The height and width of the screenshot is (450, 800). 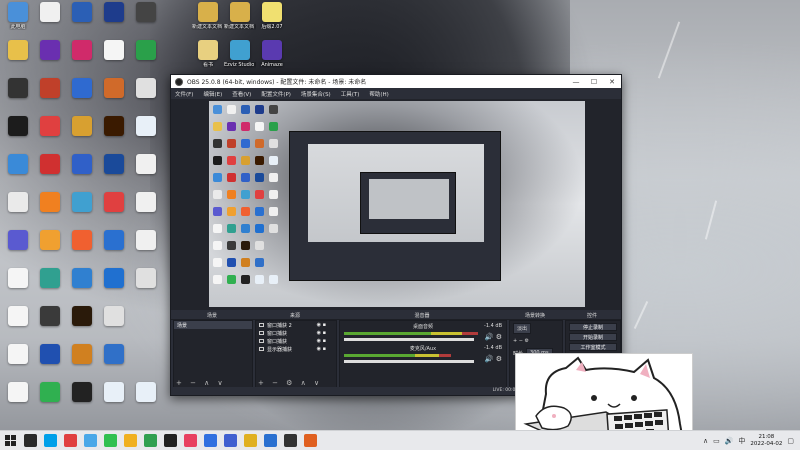 What do you see at coordinates (290, 383) in the screenshot?
I see `sources-dock-buttons: + − ⚙ ∧ ∨` at bounding box center [290, 383].